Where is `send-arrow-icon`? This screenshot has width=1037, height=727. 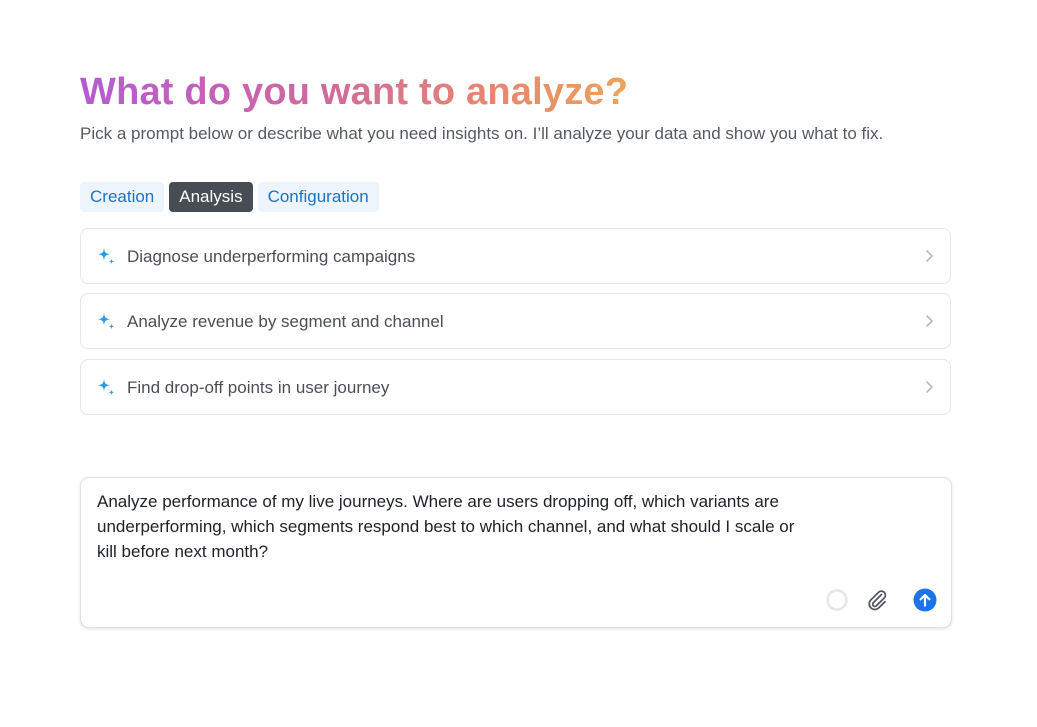
send-arrow-icon is located at coordinates (925, 600).